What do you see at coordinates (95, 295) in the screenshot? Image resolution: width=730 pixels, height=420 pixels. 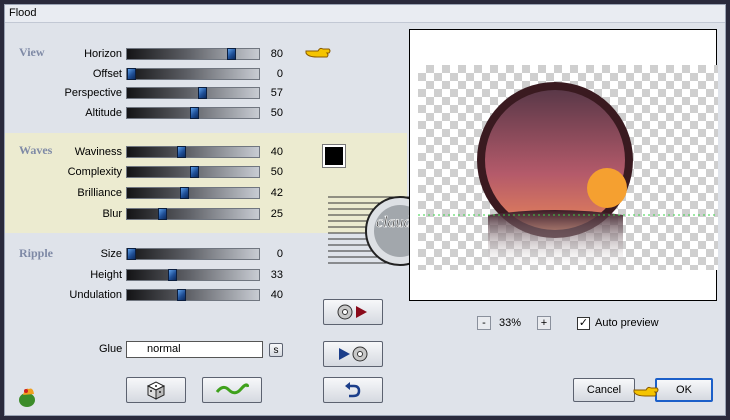 I see `param-label-undulation: Undulation` at bounding box center [95, 295].